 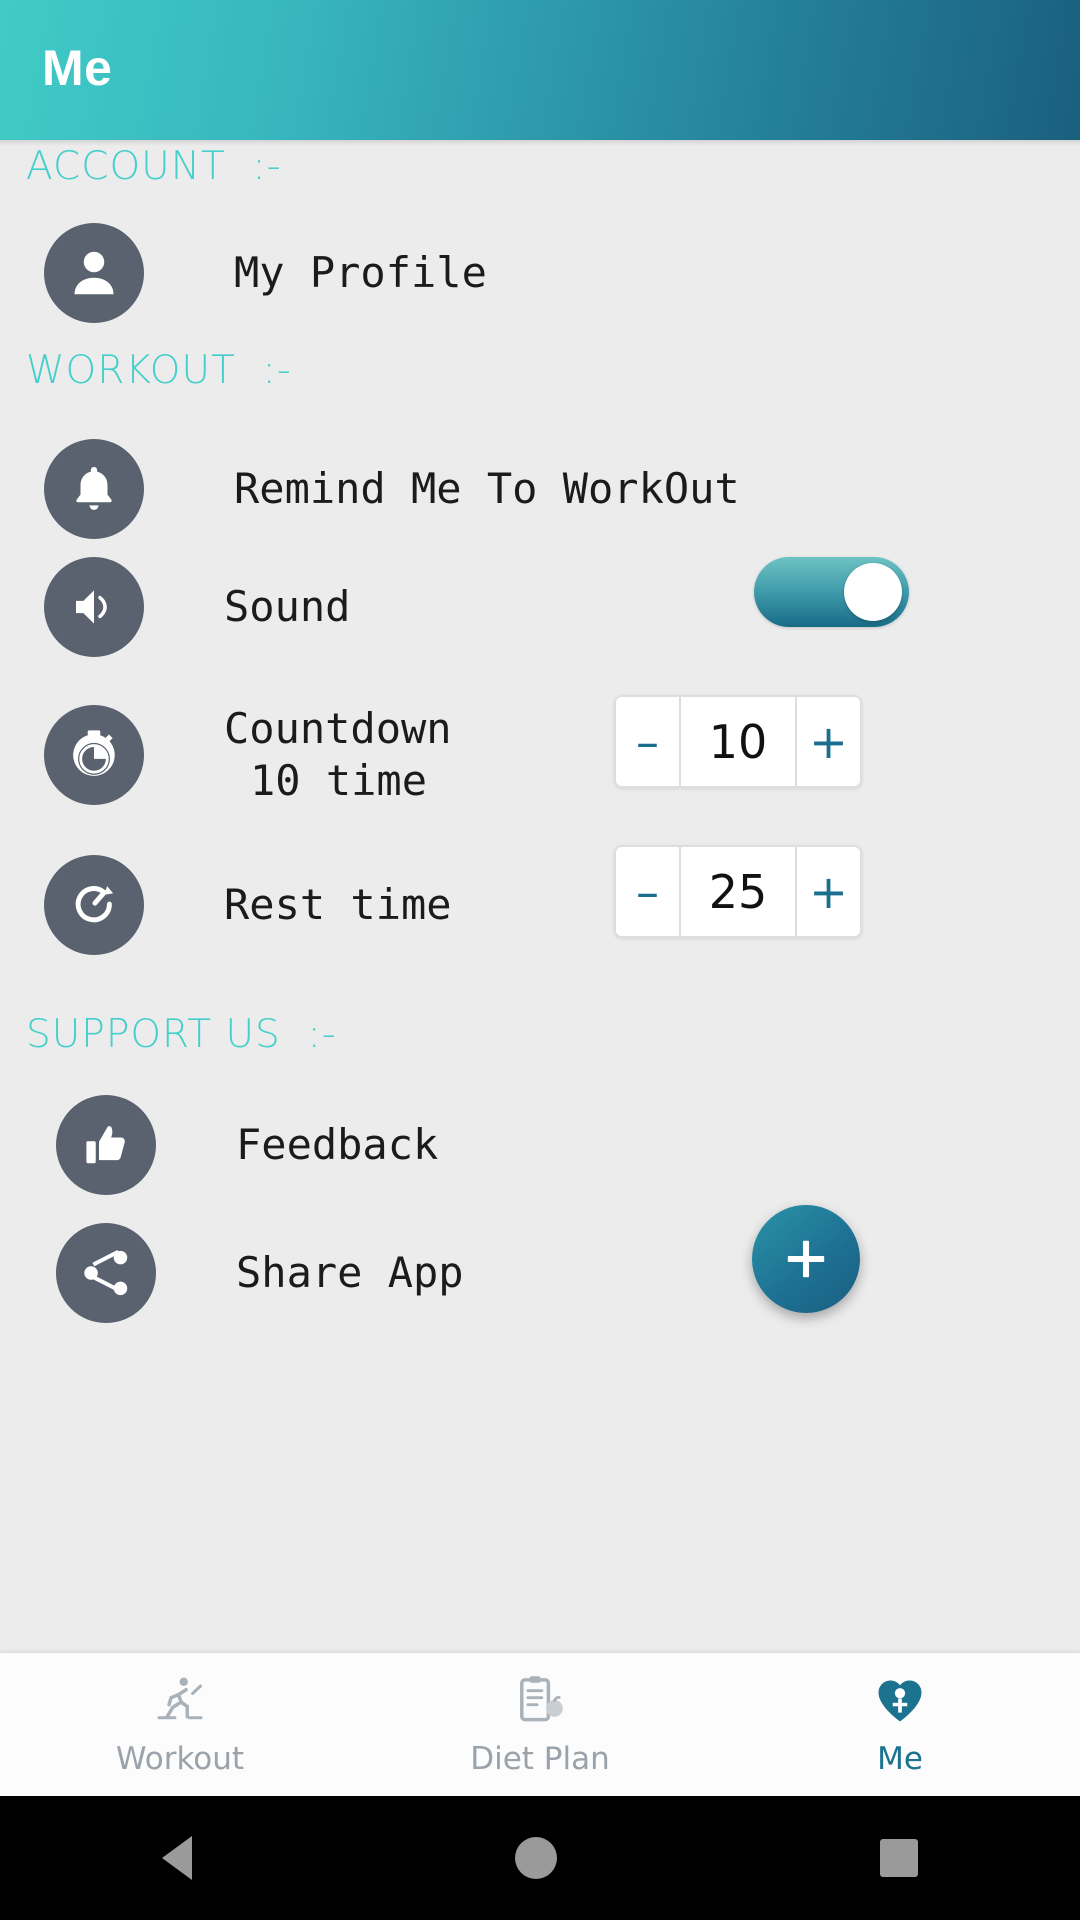 I want to click on plus-icon, so click(x=806, y=1259).